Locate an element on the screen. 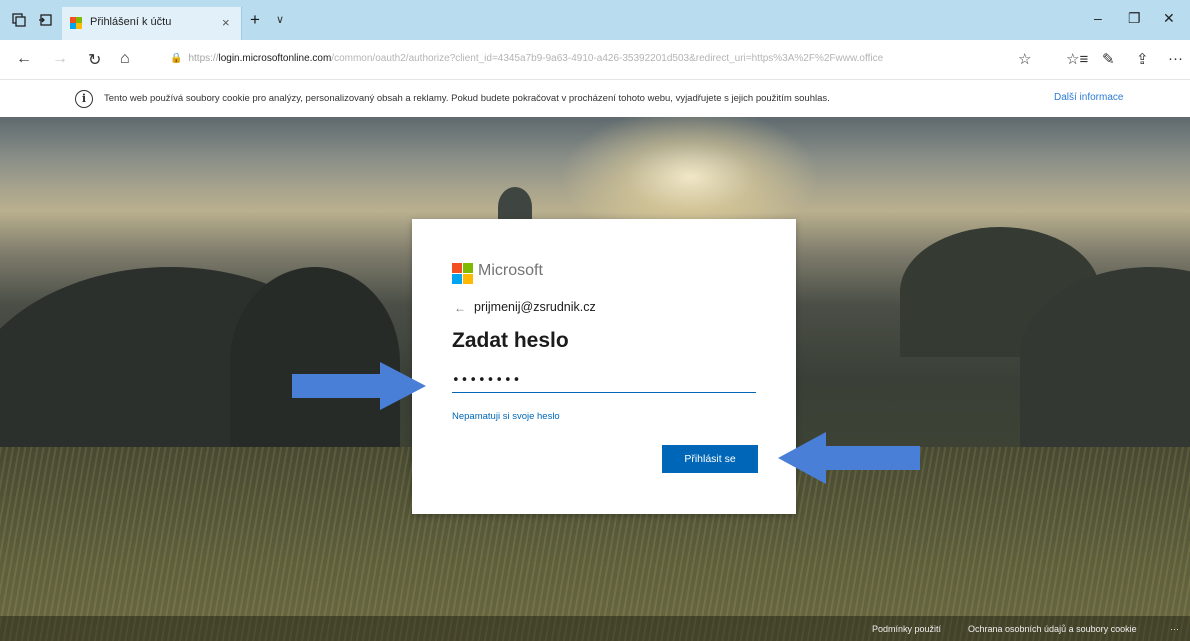  tab-active: Přihlášení k účtu × is located at coordinates (152, 23).